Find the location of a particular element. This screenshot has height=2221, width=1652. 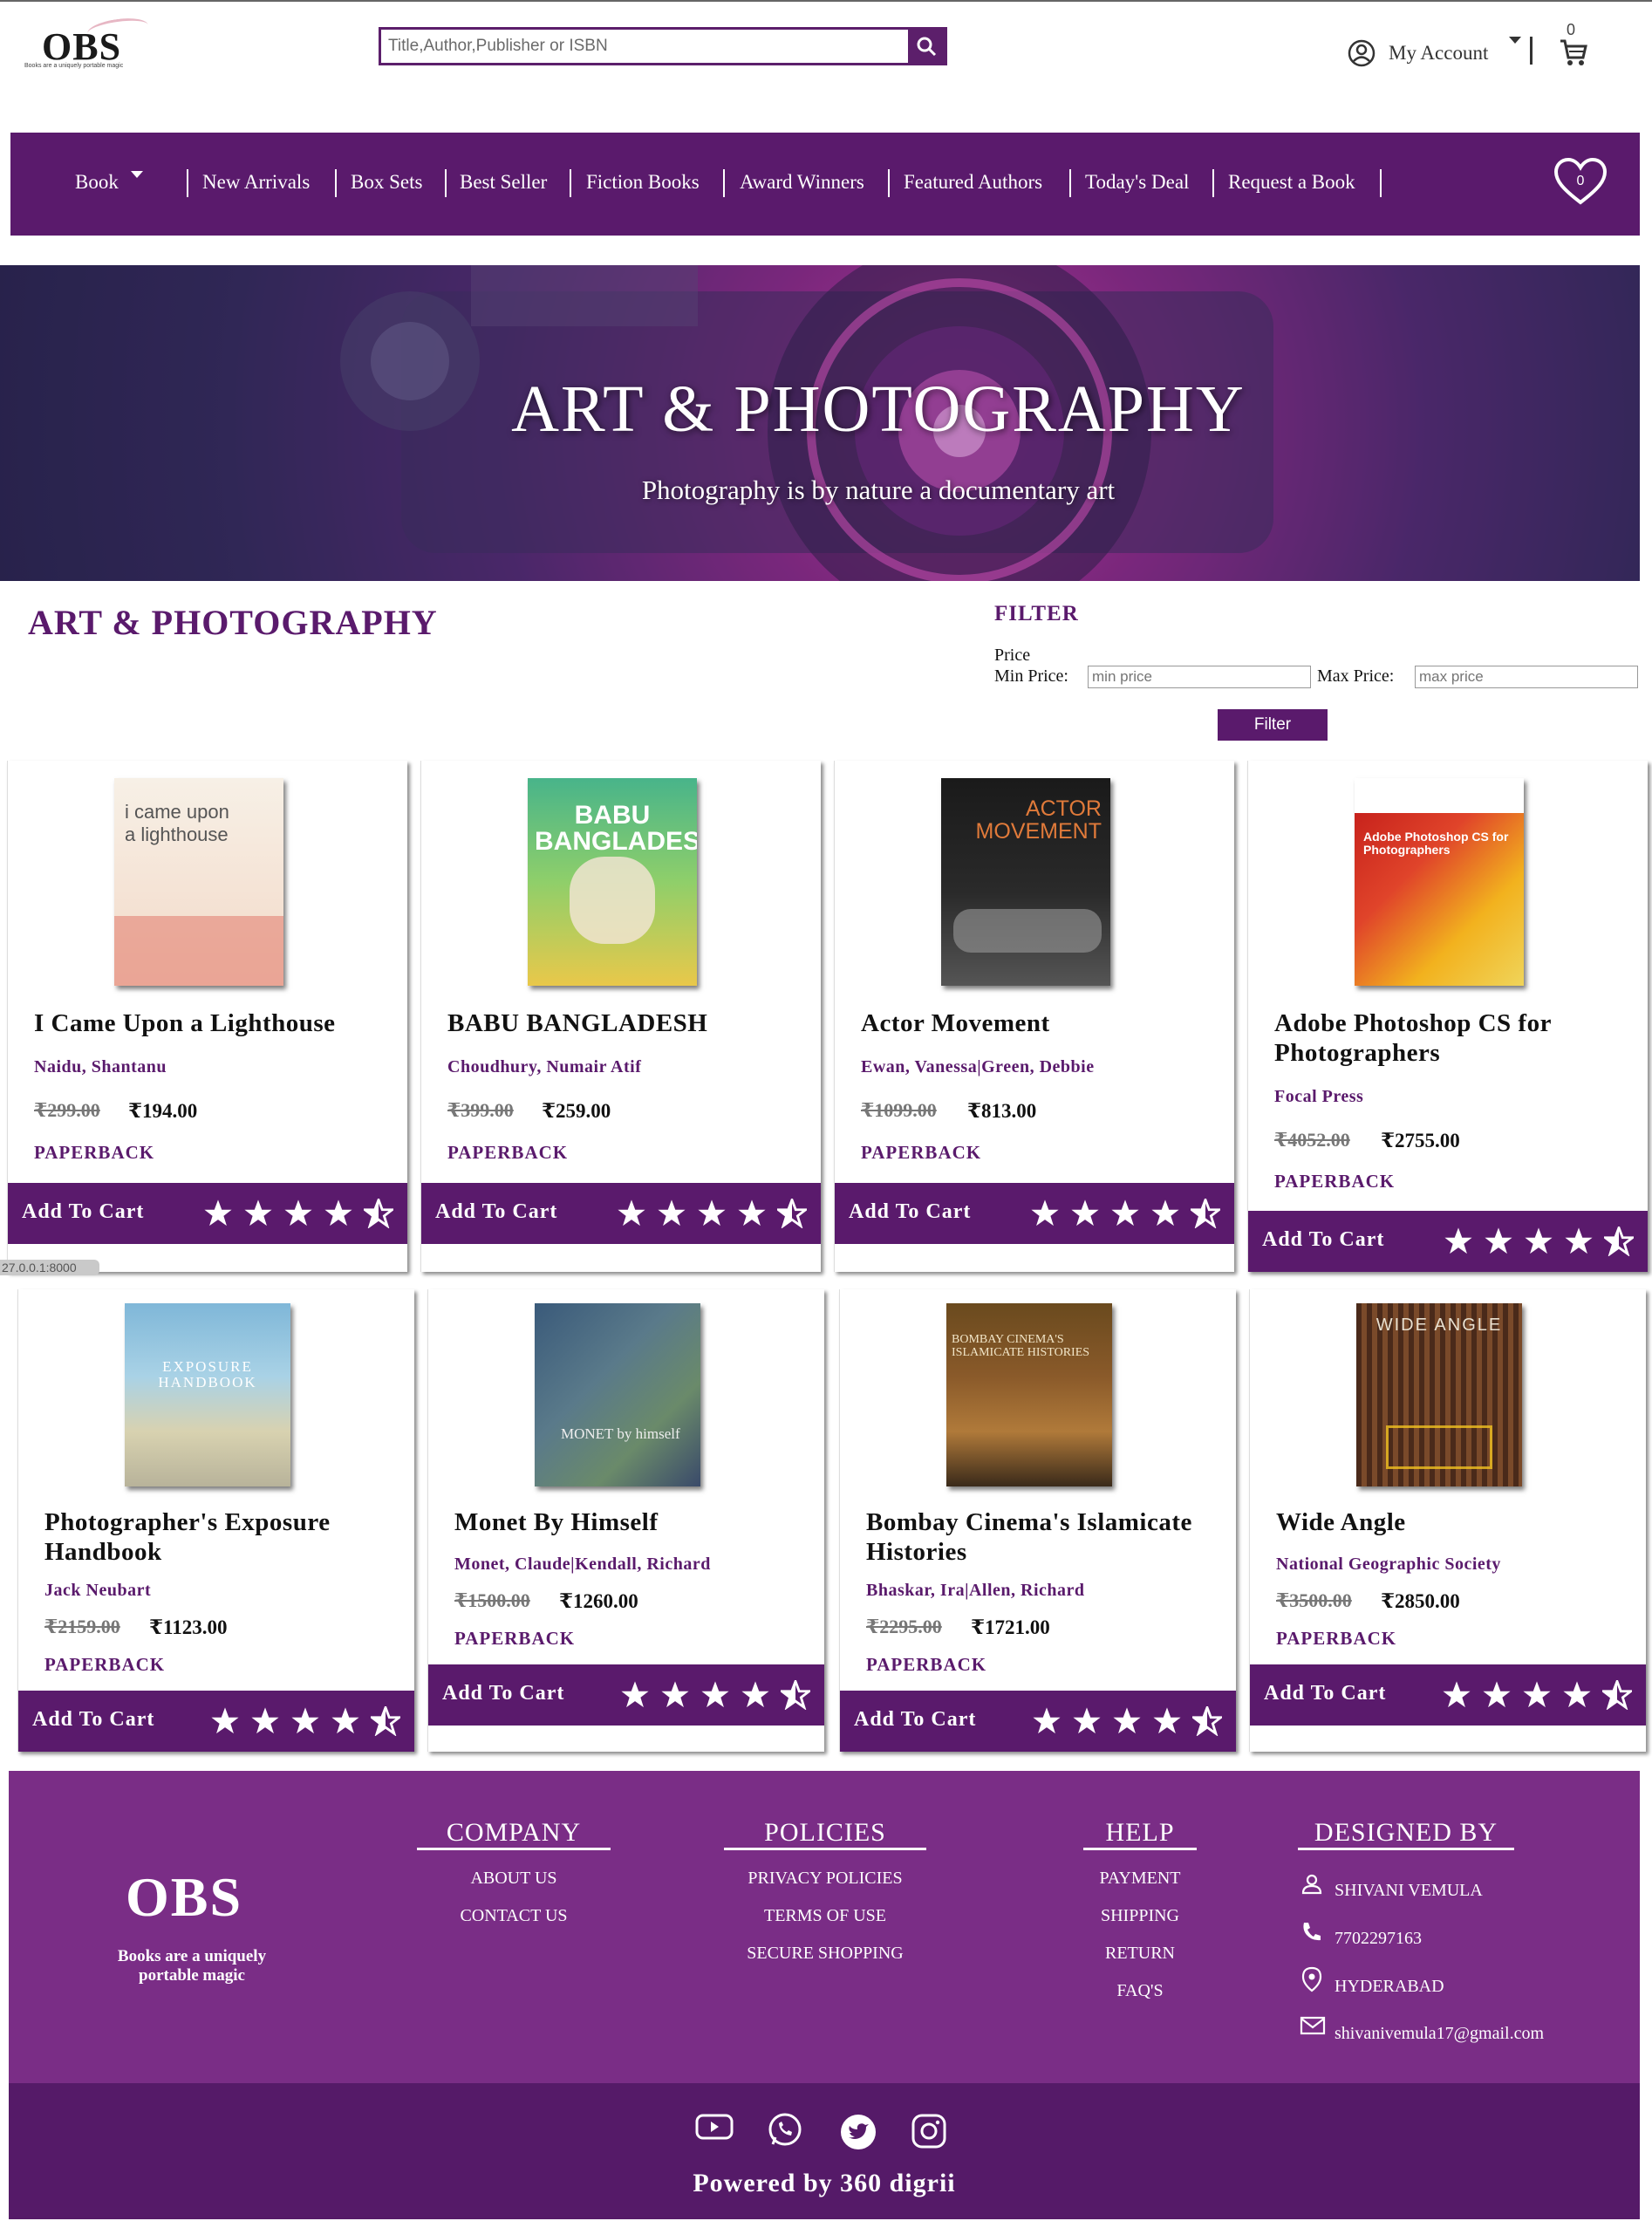

book-author: Focal Press is located at coordinates (1318, 1097).